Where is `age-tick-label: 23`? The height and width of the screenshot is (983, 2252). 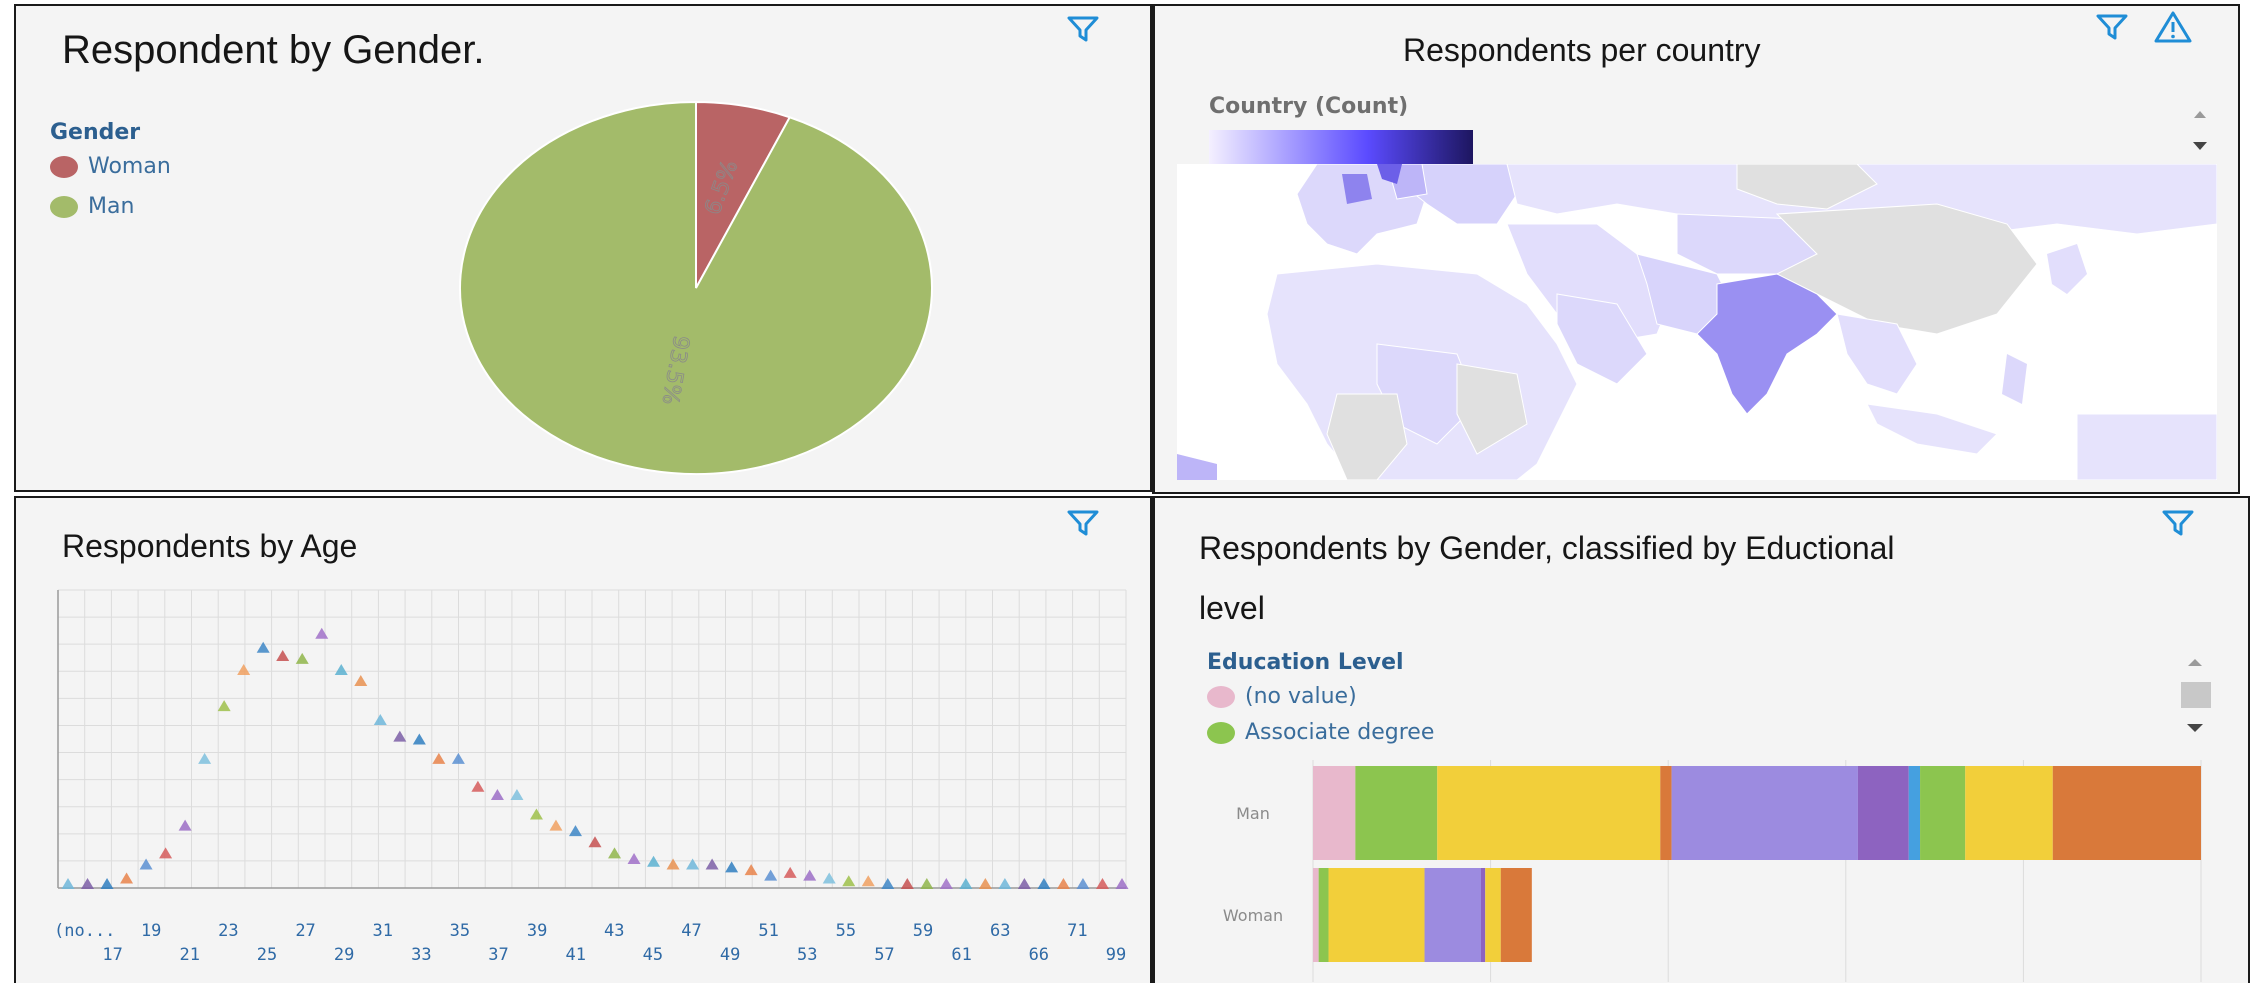
age-tick-label: 23 is located at coordinates (228, 931).